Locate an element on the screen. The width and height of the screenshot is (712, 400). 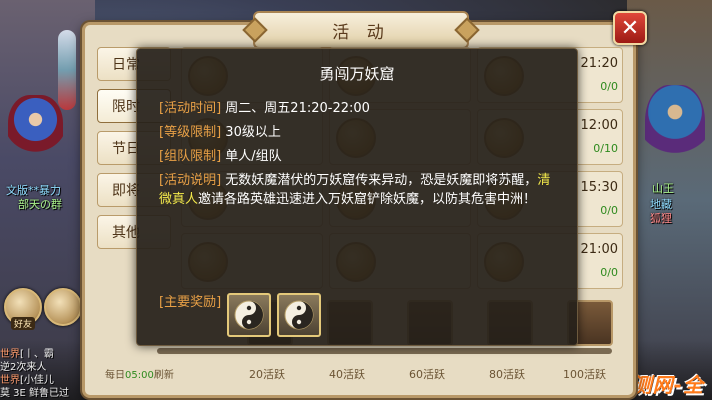
chat-text: 莫 3E 鲜鲁已过 is located at coordinates (35, 393).